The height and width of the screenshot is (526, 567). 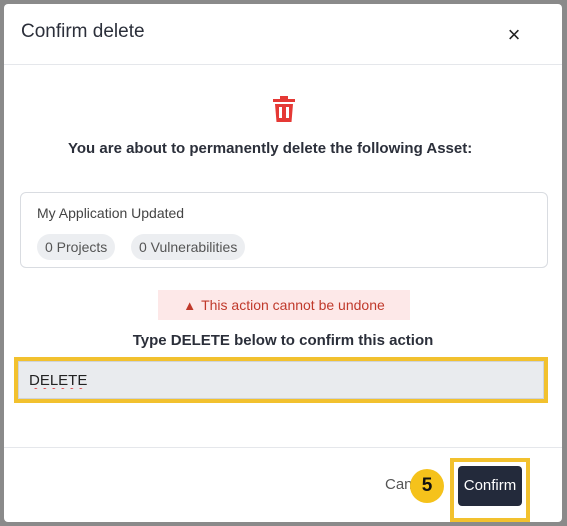 I want to click on dialog-header: Confirm delete ×, so click(x=283, y=34).